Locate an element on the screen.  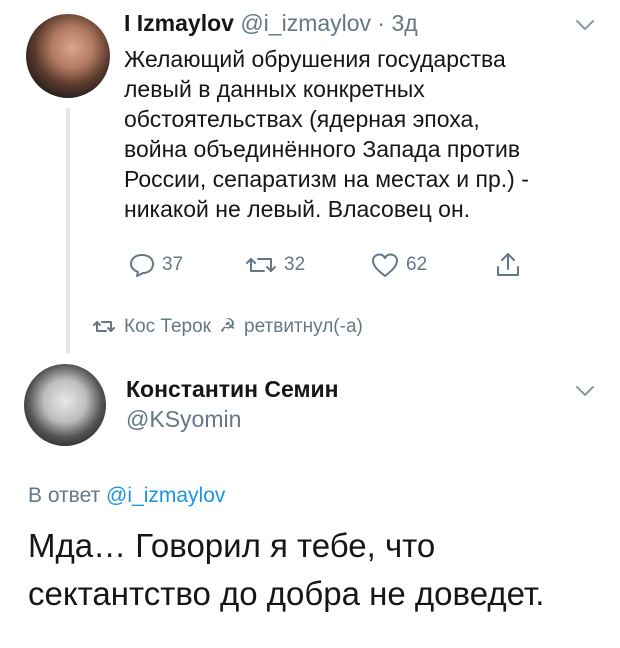
share-button is located at coordinates (508, 265).